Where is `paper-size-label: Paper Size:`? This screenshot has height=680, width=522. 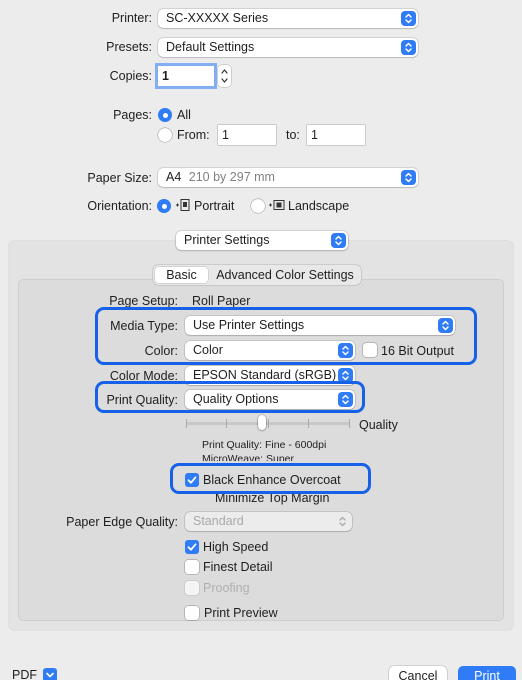
paper-size-label: Paper Size: is located at coordinates (119, 178).